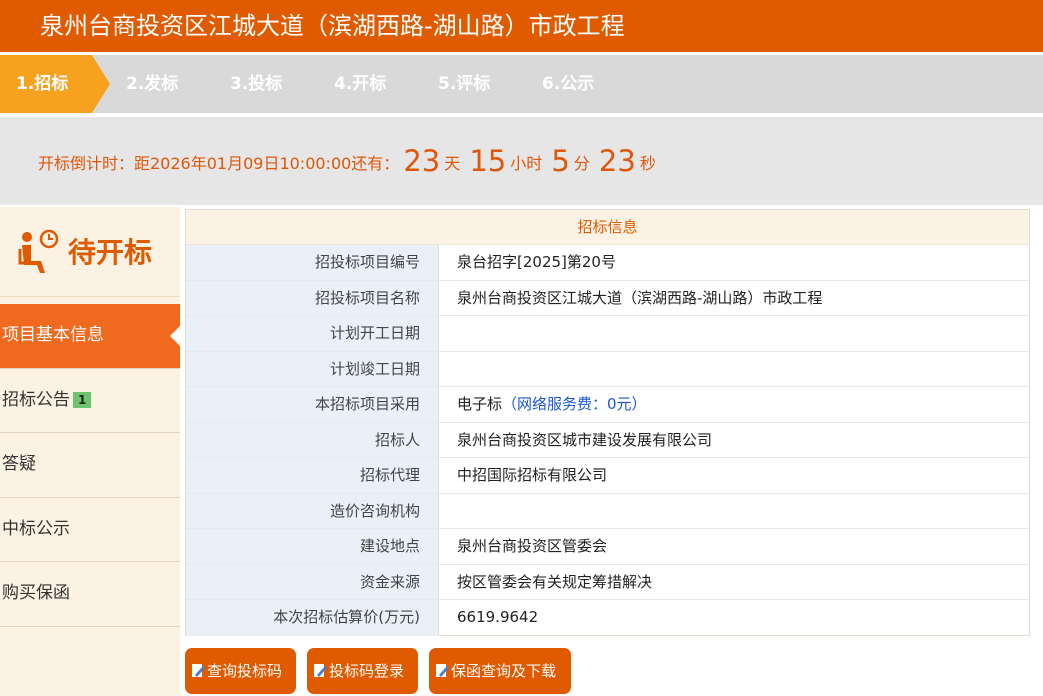 The image size is (1043, 696). What do you see at coordinates (36, 593) in the screenshot?
I see `sidebar-item-label: 购买保函` at bounding box center [36, 593].